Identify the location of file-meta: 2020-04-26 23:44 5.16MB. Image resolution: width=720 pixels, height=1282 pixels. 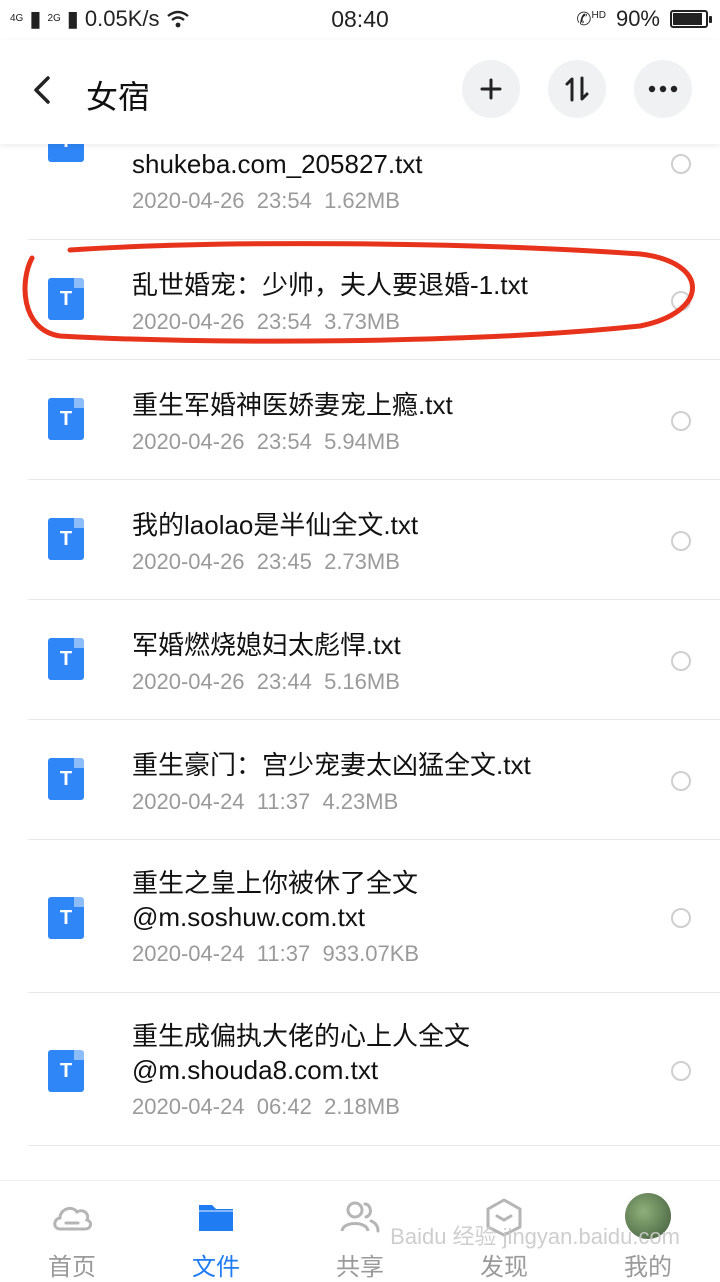
(266, 681).